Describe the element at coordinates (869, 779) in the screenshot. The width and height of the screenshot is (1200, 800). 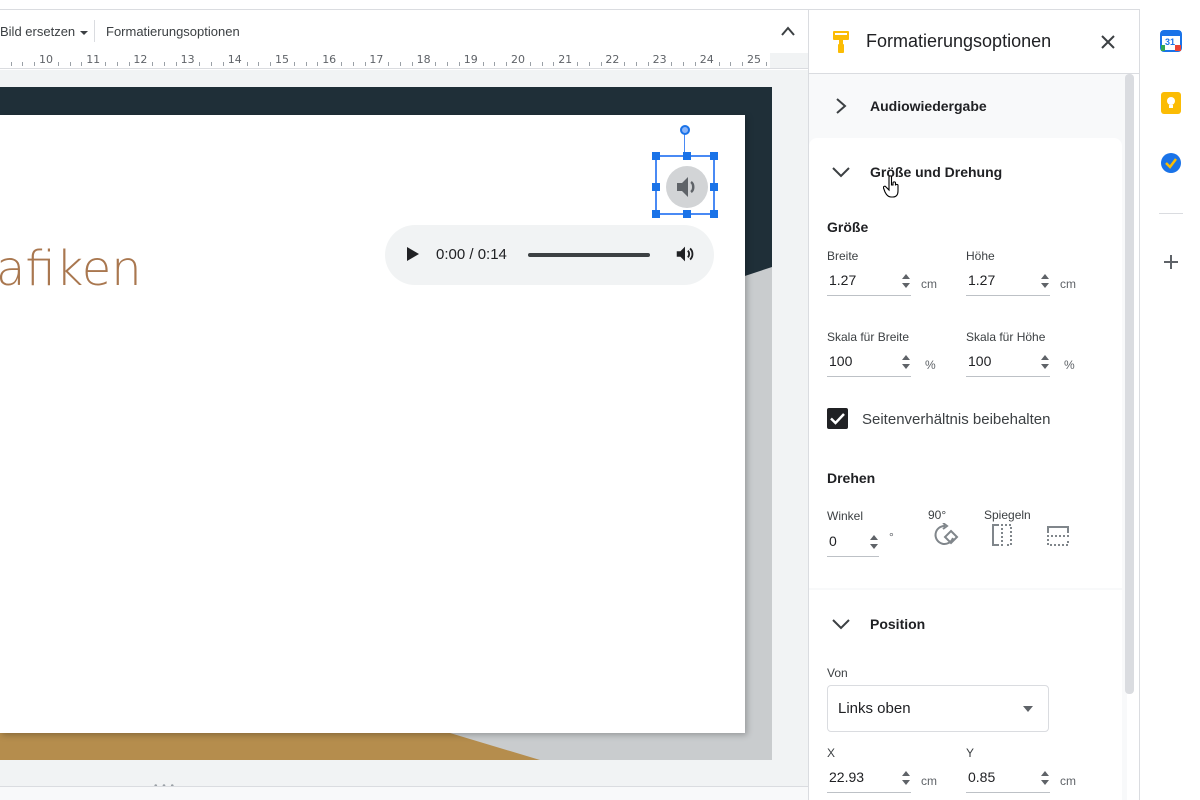
I see `x-field: 22.93` at that location.